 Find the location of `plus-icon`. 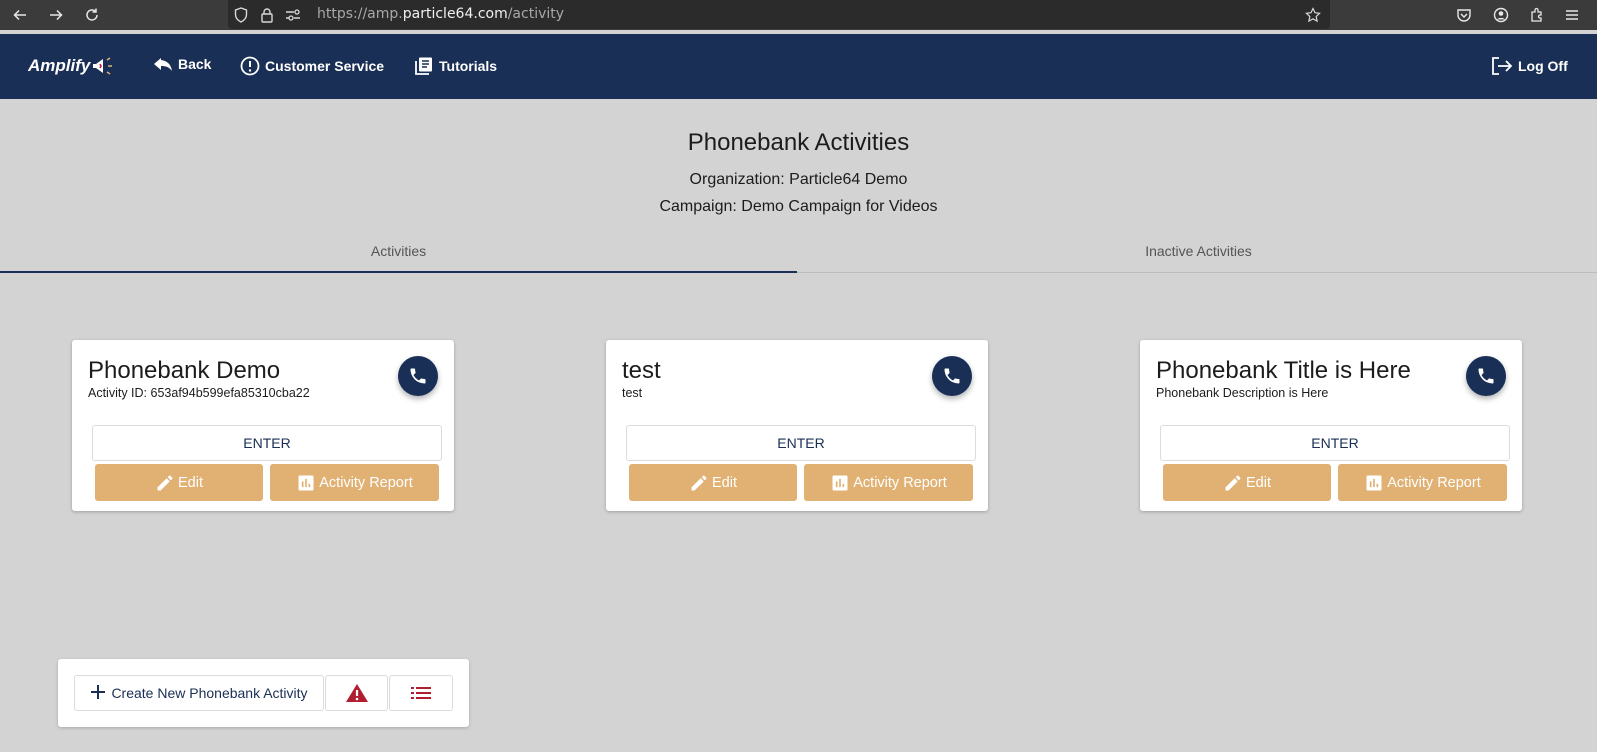

plus-icon is located at coordinates (98, 693).